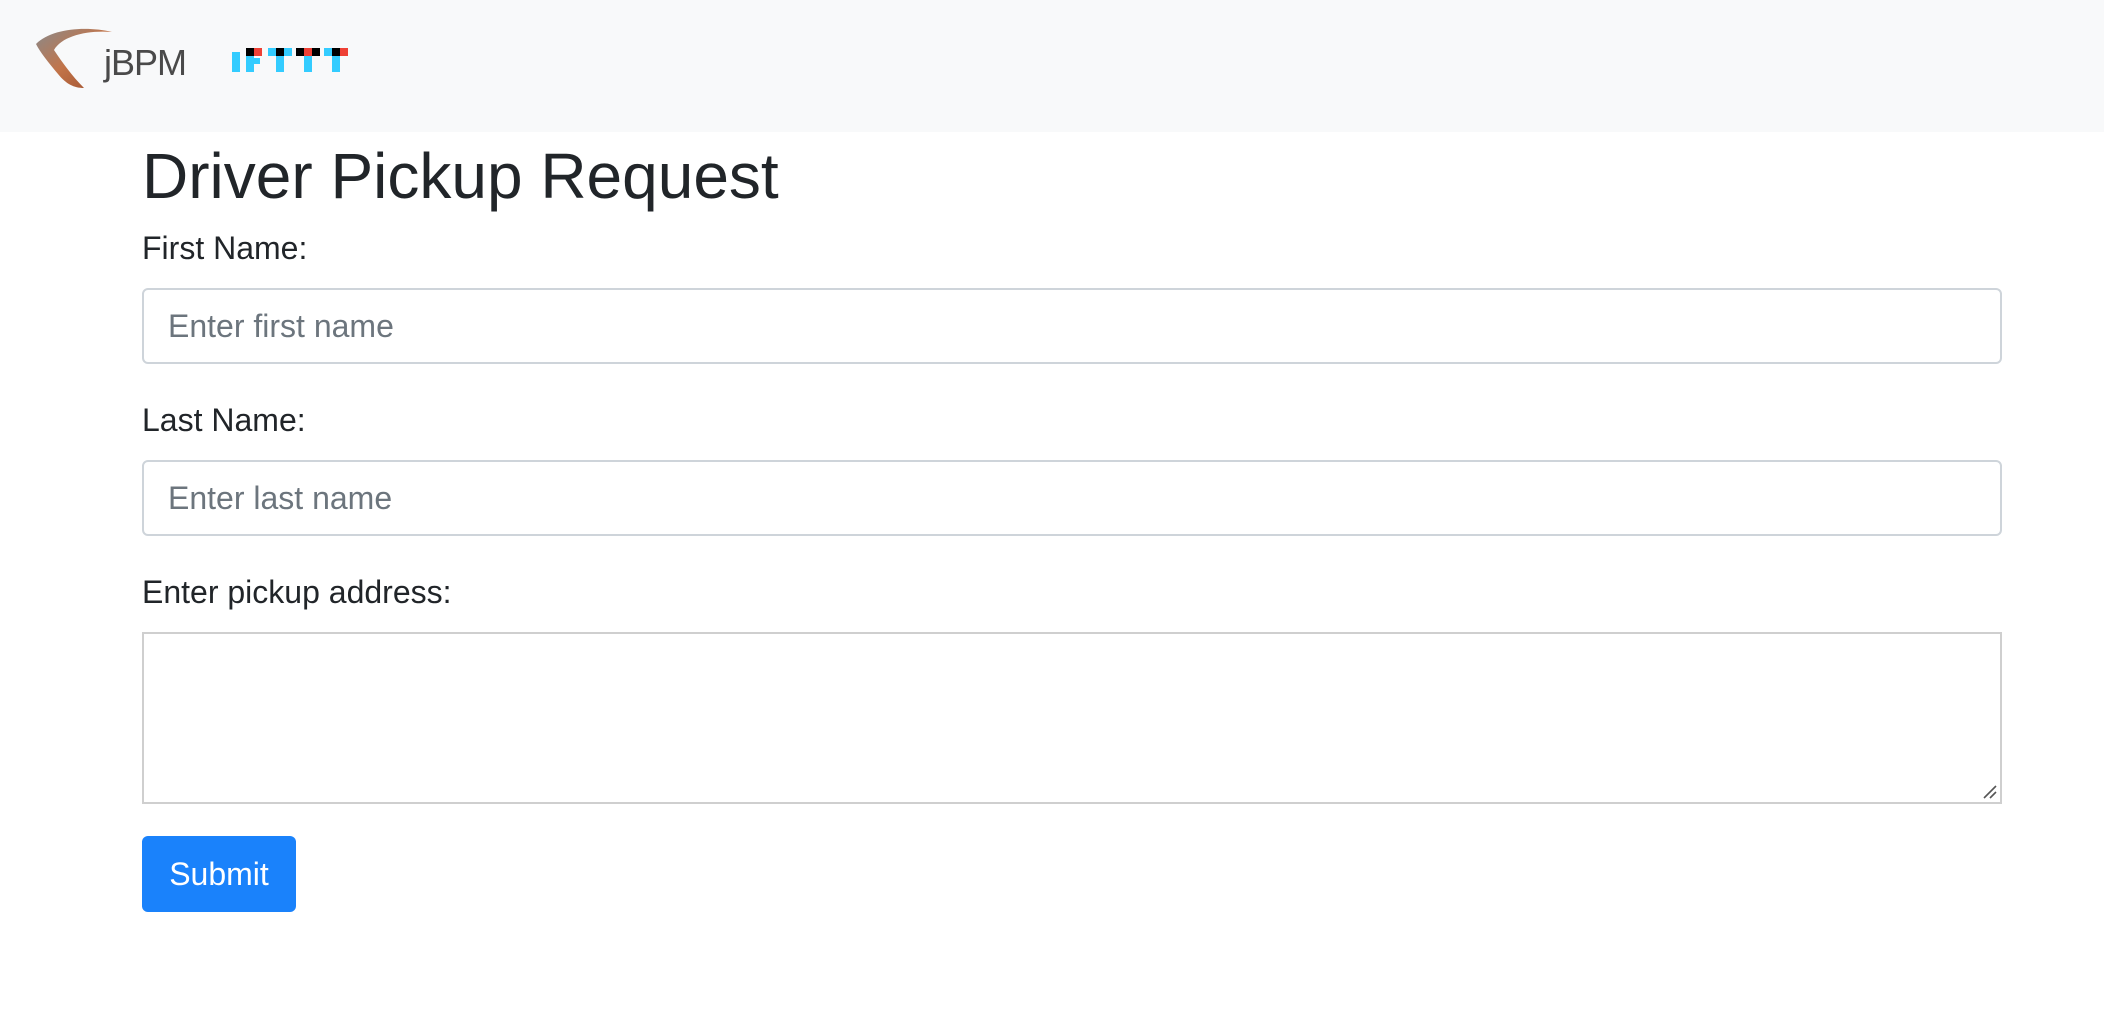 Image resolution: width=2104 pixels, height=1024 pixels. I want to click on submit-button: Submit, so click(219, 874).